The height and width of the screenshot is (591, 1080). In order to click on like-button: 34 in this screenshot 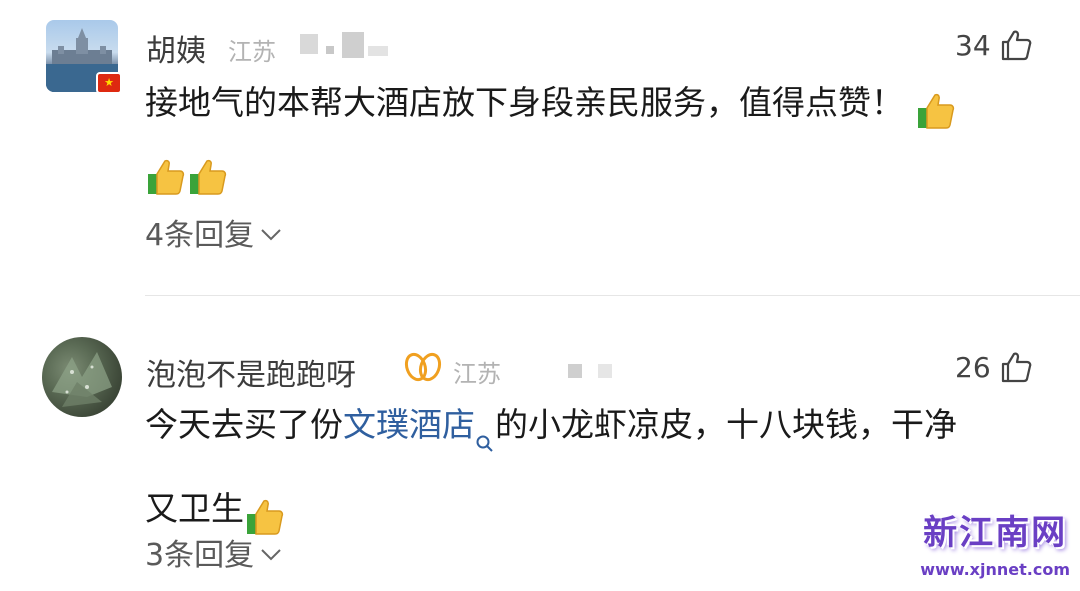, I will do `click(994, 45)`.